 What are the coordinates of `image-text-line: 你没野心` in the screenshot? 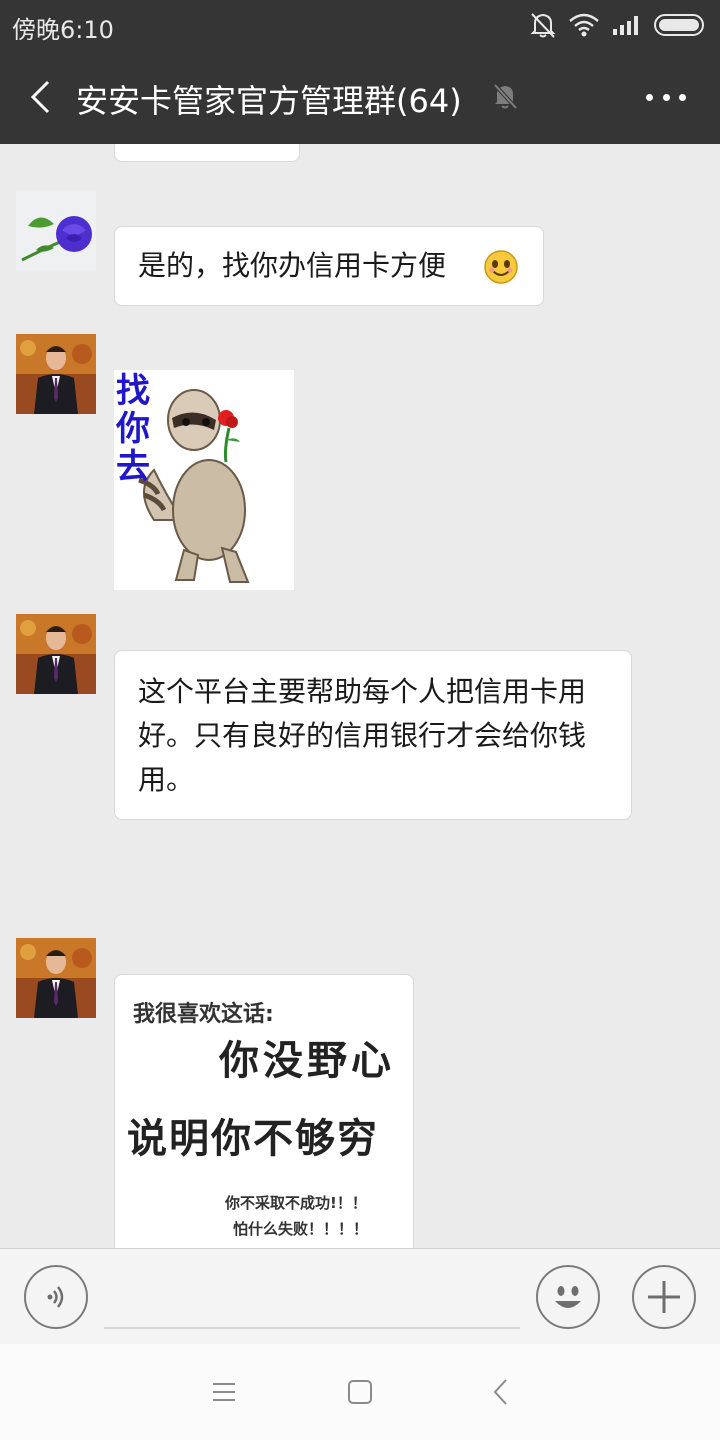 It's located at (307, 1060).